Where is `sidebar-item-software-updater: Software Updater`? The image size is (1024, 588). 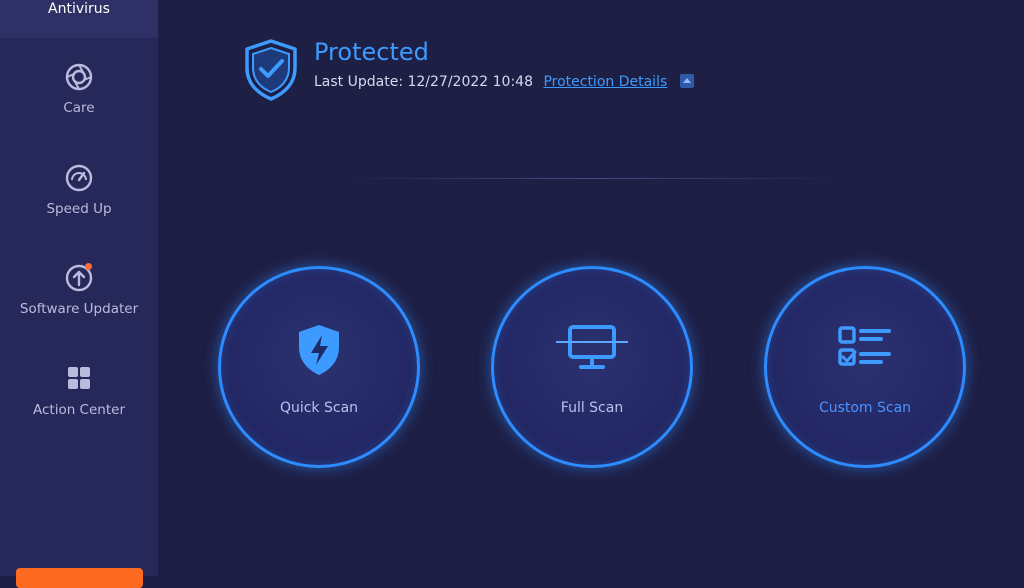 sidebar-item-software-updater: Software Updater is located at coordinates (79, 301).